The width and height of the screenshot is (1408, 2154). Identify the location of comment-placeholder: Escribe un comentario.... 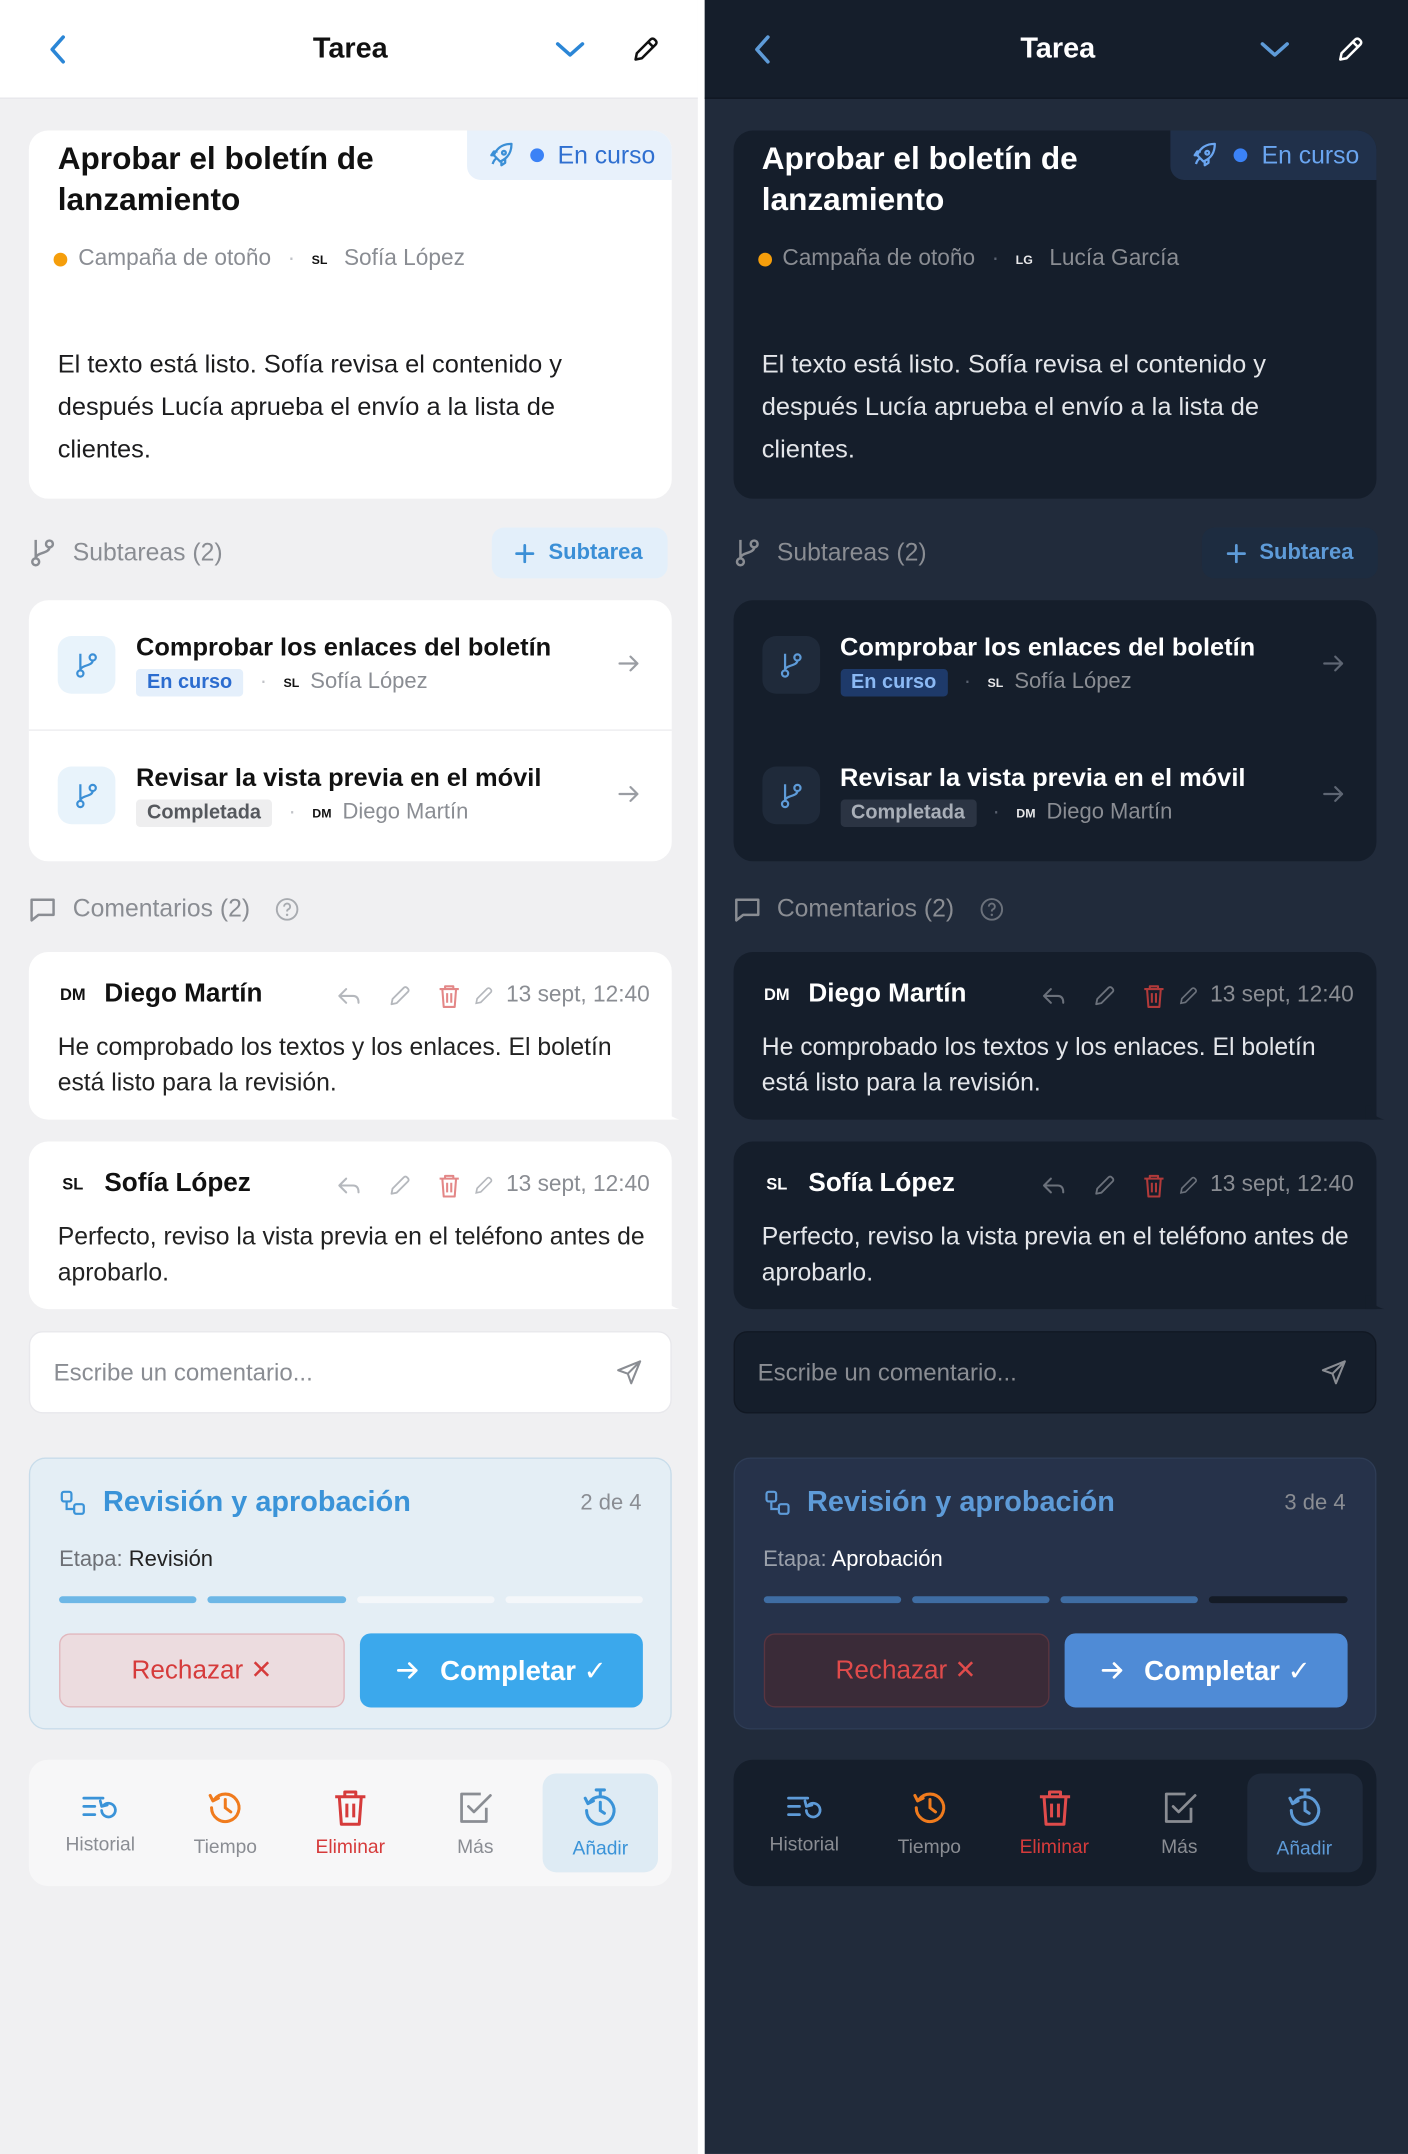
(887, 1371).